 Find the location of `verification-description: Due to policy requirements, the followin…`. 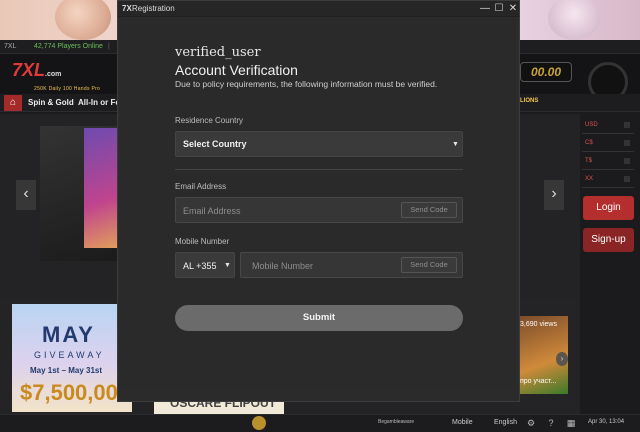

verification-description: Due to policy requirements, the followin… is located at coordinates (306, 84).